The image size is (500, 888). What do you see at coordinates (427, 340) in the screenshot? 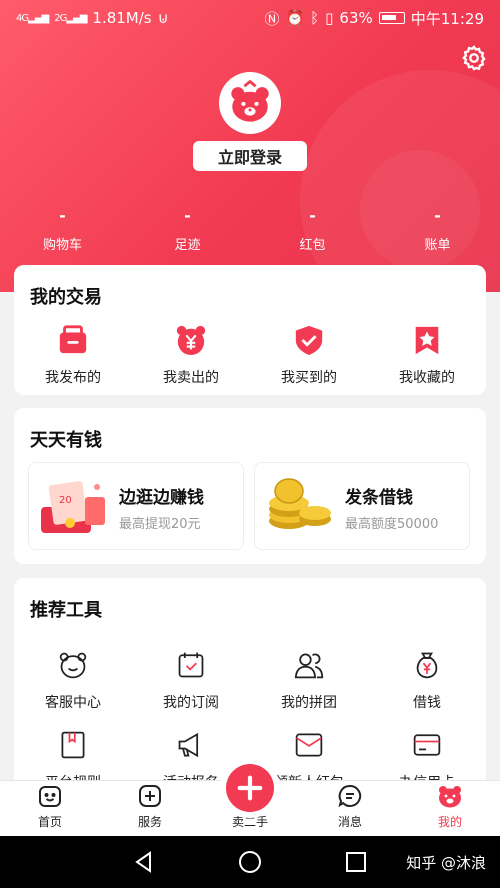
I see `bookmark-star-icon` at bounding box center [427, 340].